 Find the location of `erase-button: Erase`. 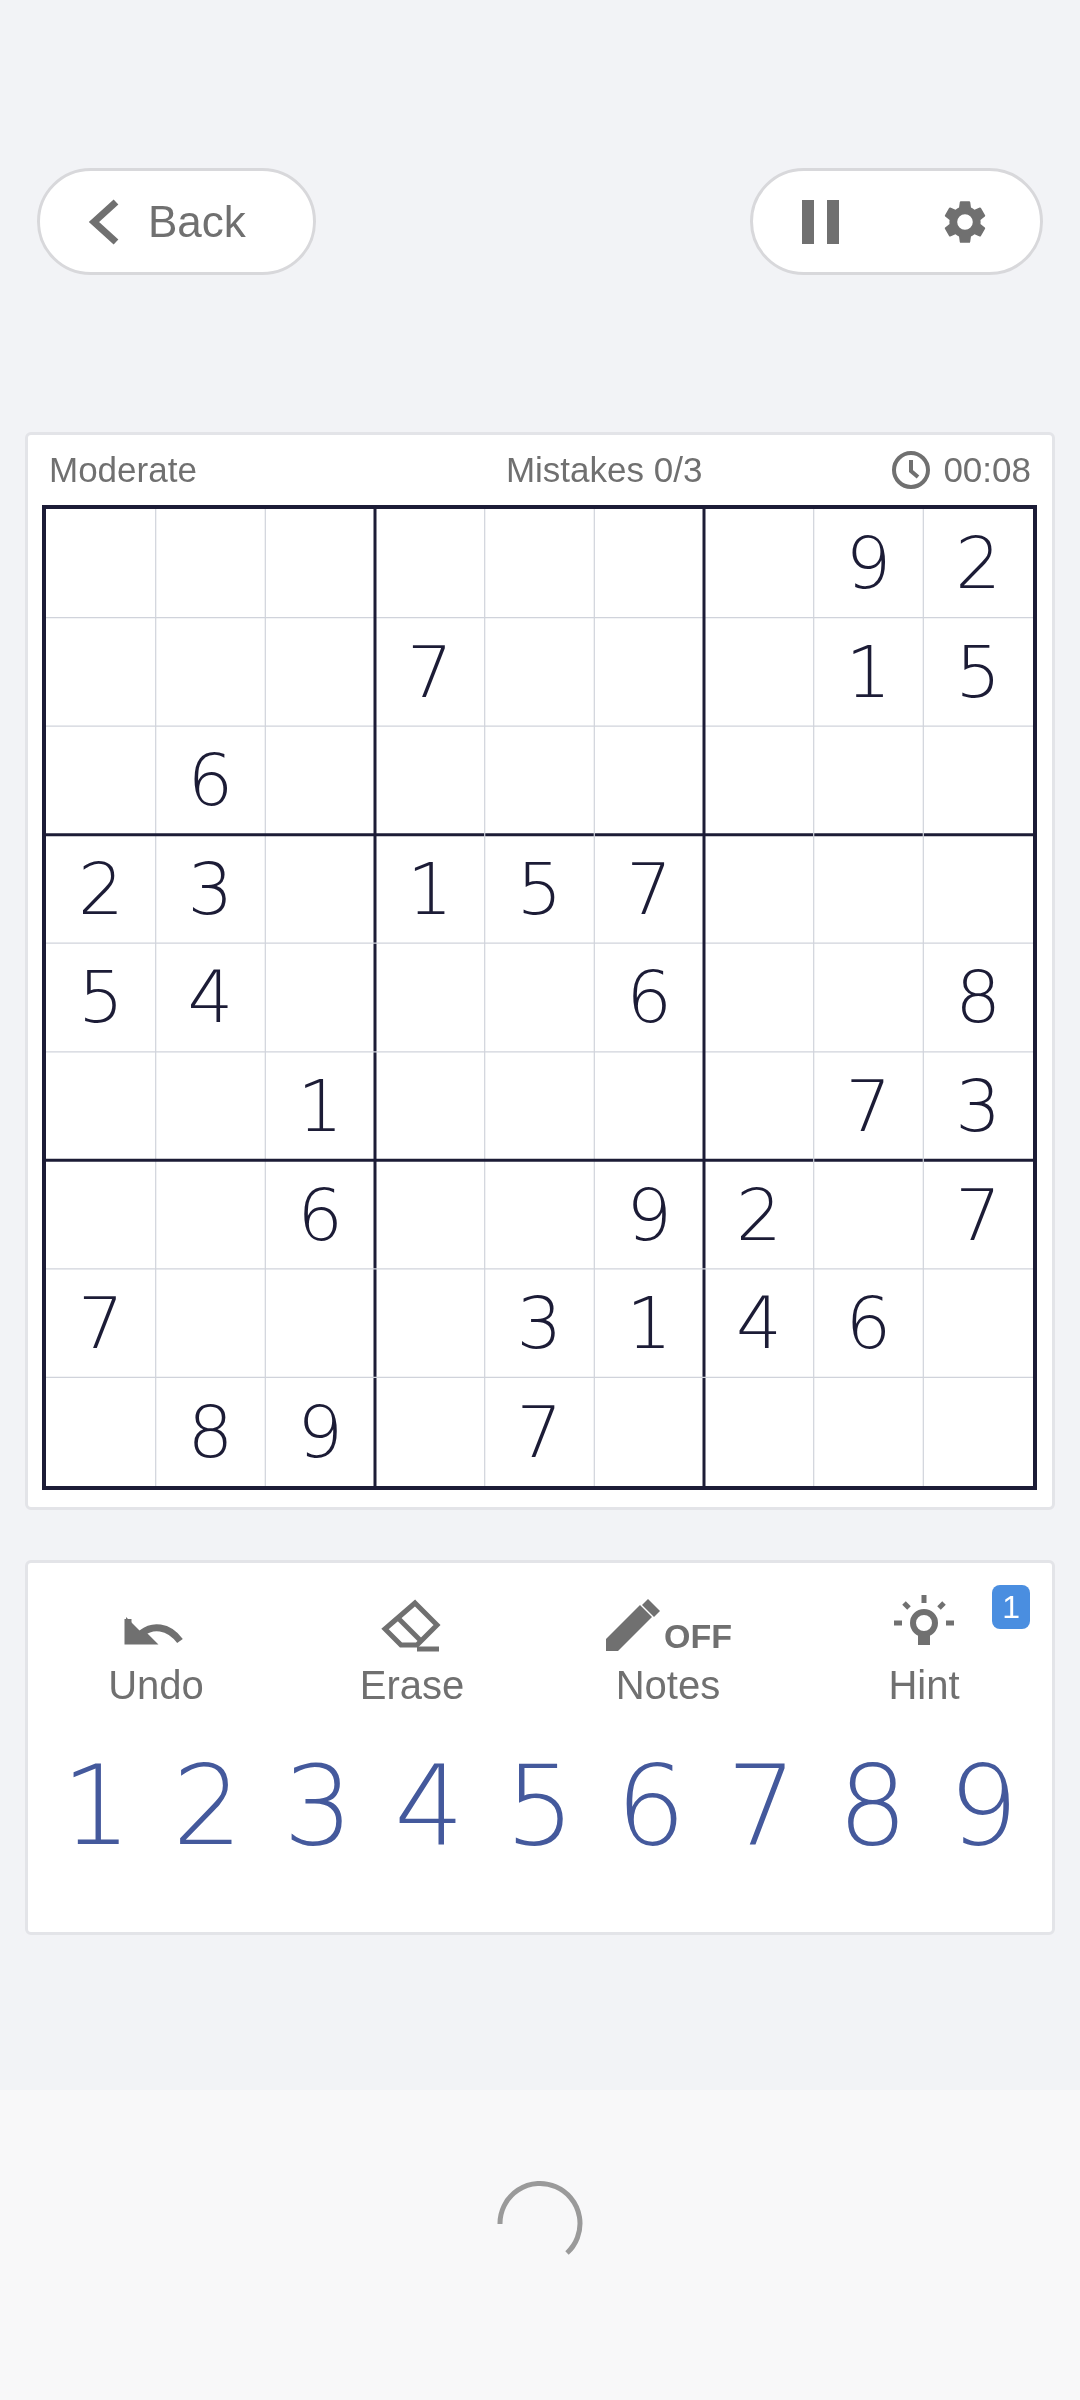

erase-button: Erase is located at coordinates (412, 1653).